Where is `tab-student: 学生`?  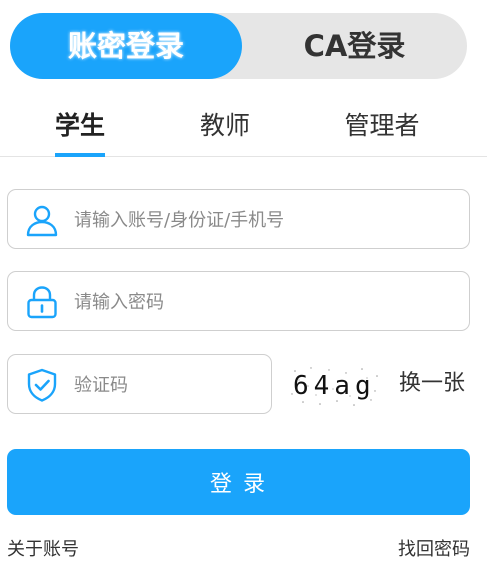 tab-student: 学生 is located at coordinates (80, 126).